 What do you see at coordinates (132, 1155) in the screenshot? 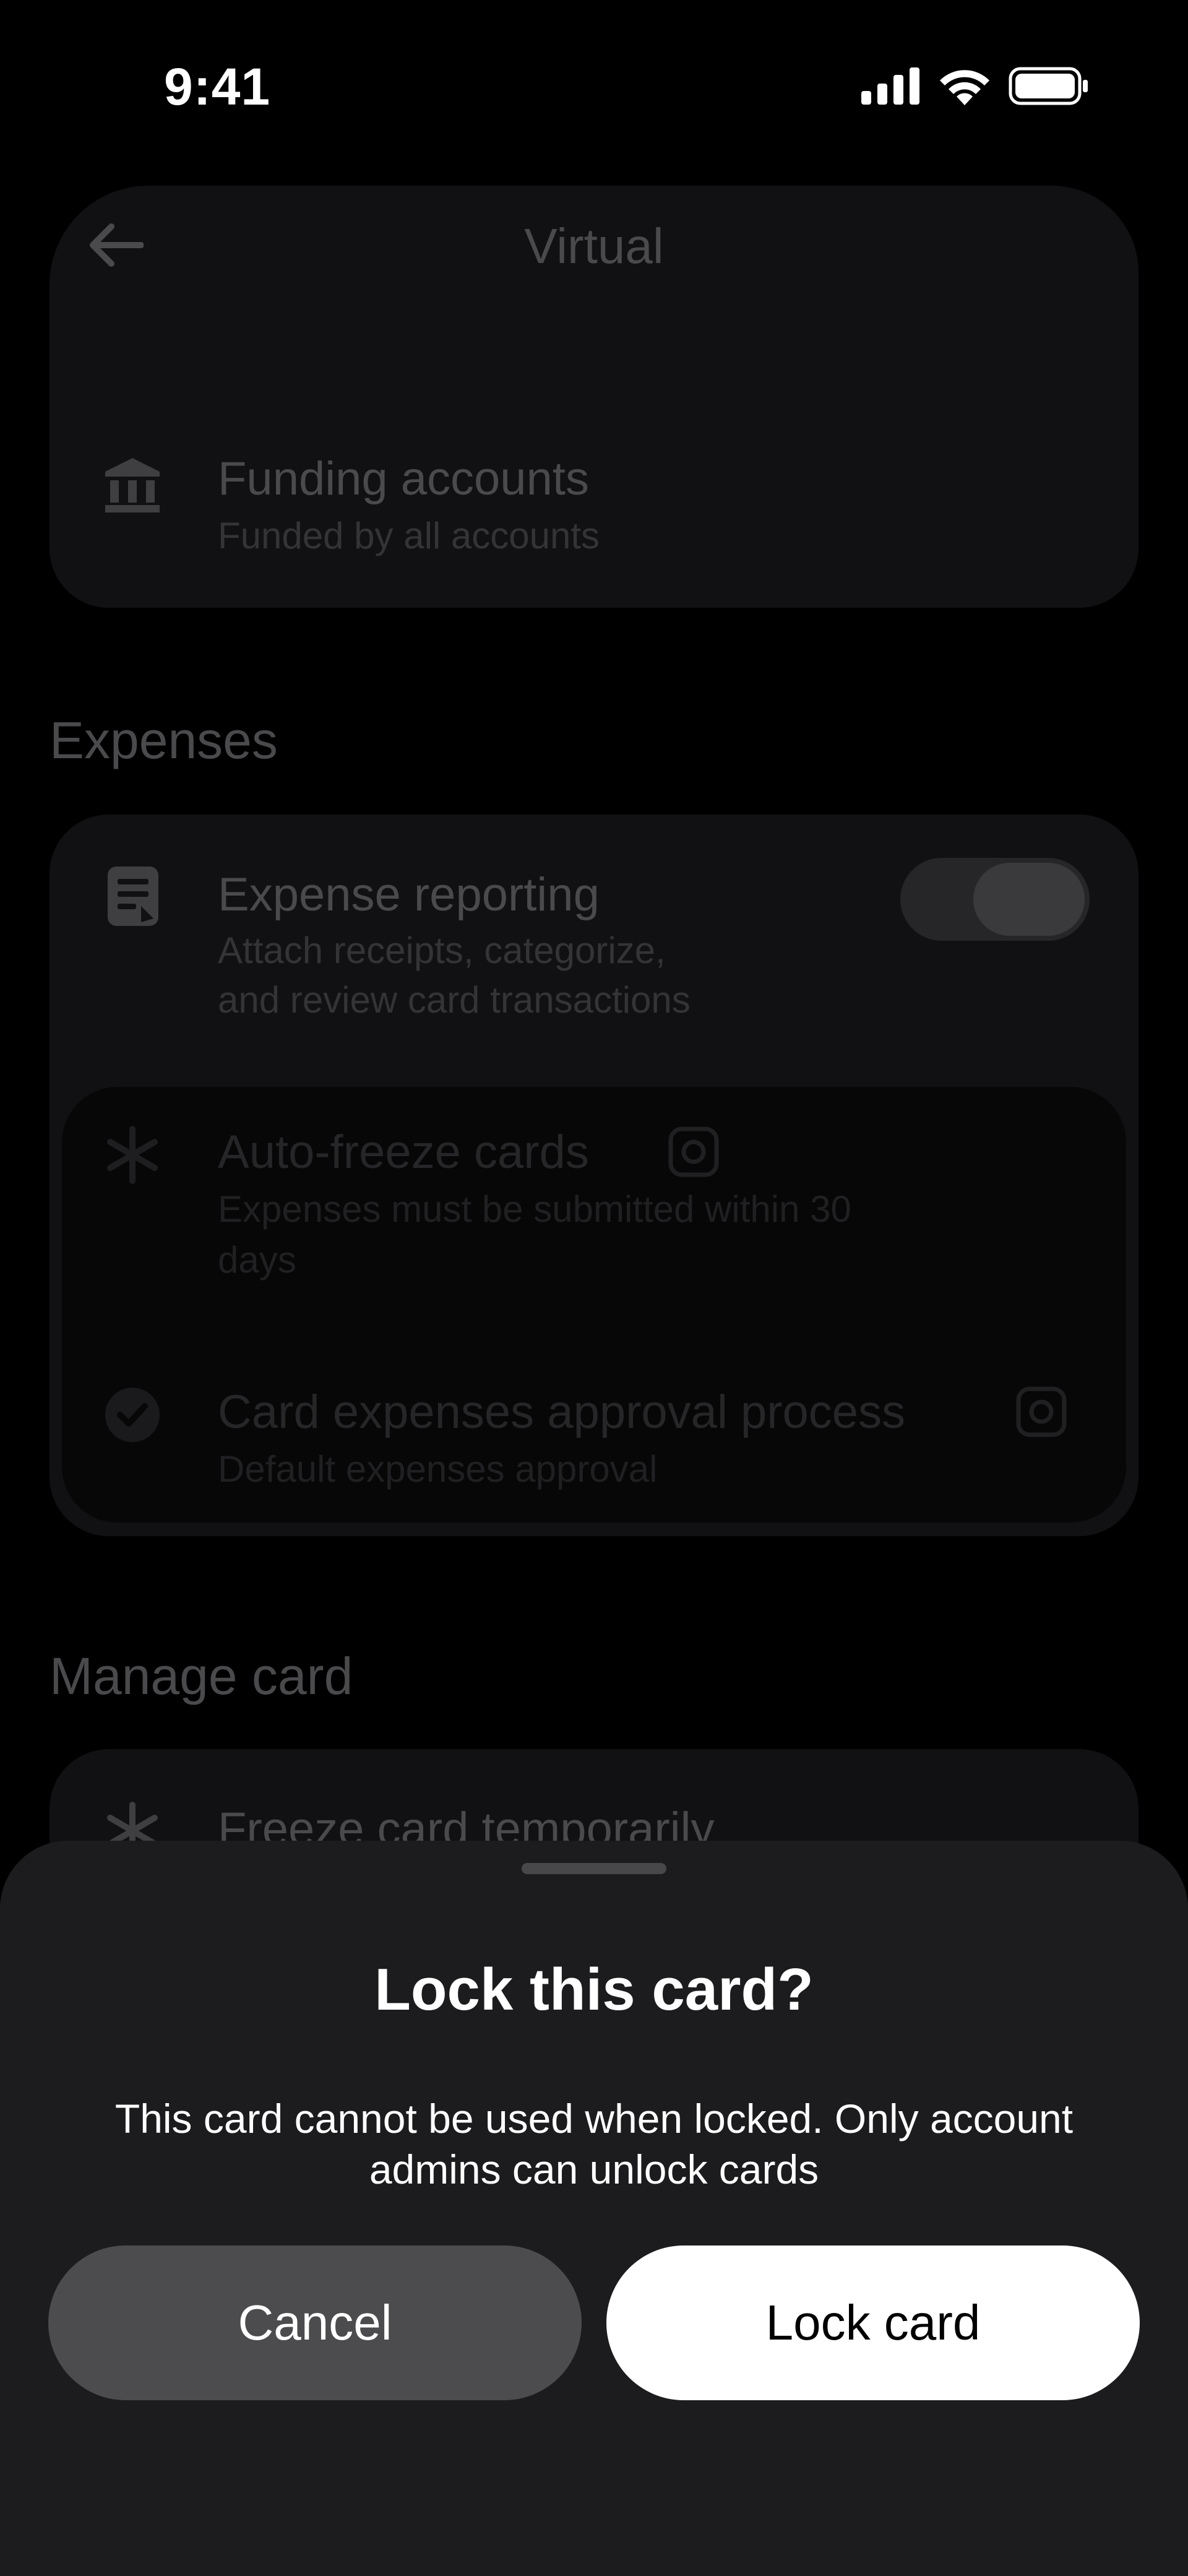
I see `snowflake-icon` at bounding box center [132, 1155].